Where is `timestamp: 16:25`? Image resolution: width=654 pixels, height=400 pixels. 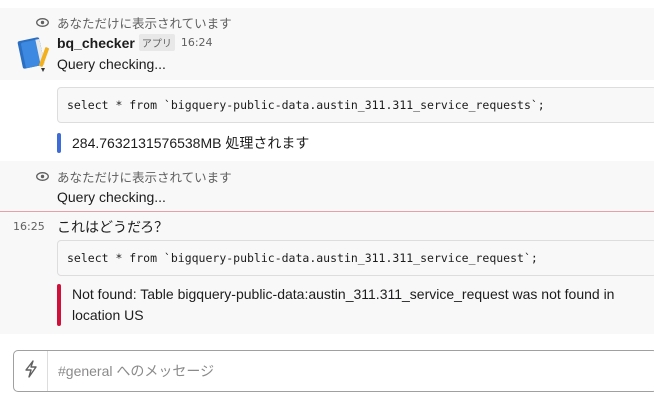 timestamp: 16:25 is located at coordinates (29, 226).